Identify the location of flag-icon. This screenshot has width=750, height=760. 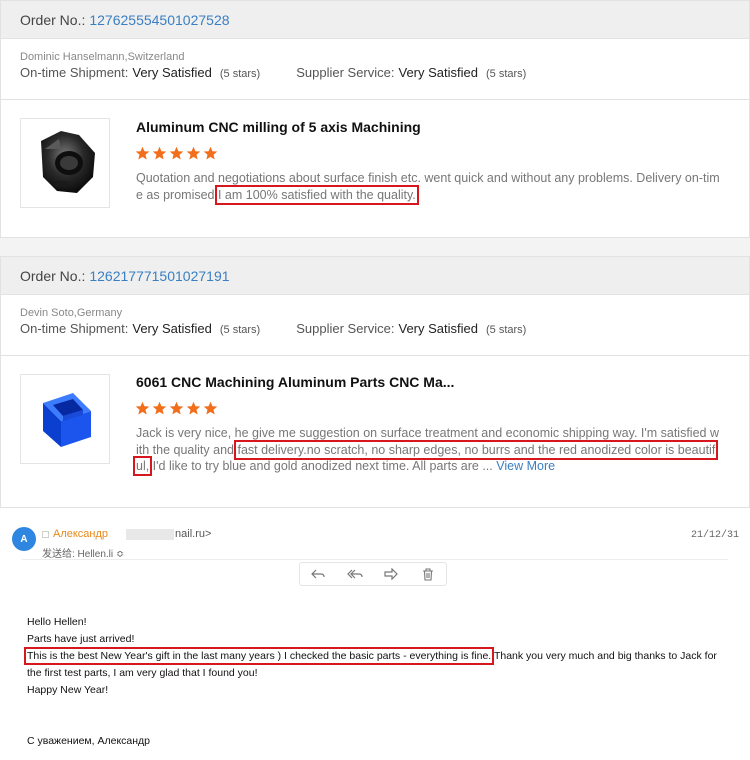
(45, 534).